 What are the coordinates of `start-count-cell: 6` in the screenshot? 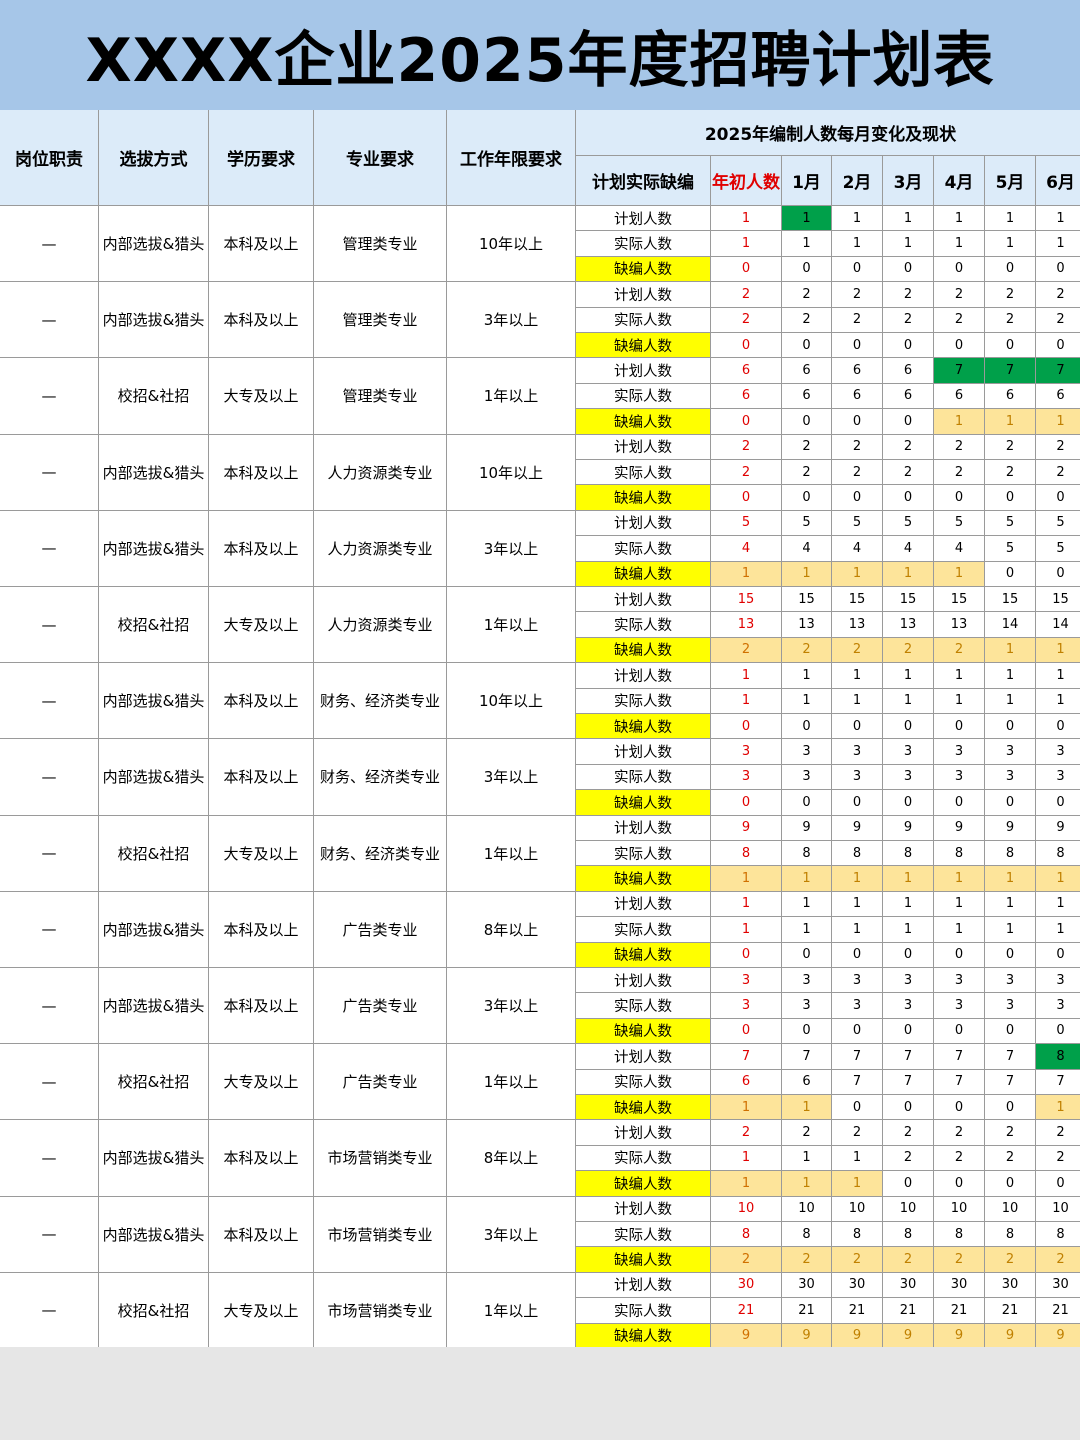 It's located at (746, 1082).